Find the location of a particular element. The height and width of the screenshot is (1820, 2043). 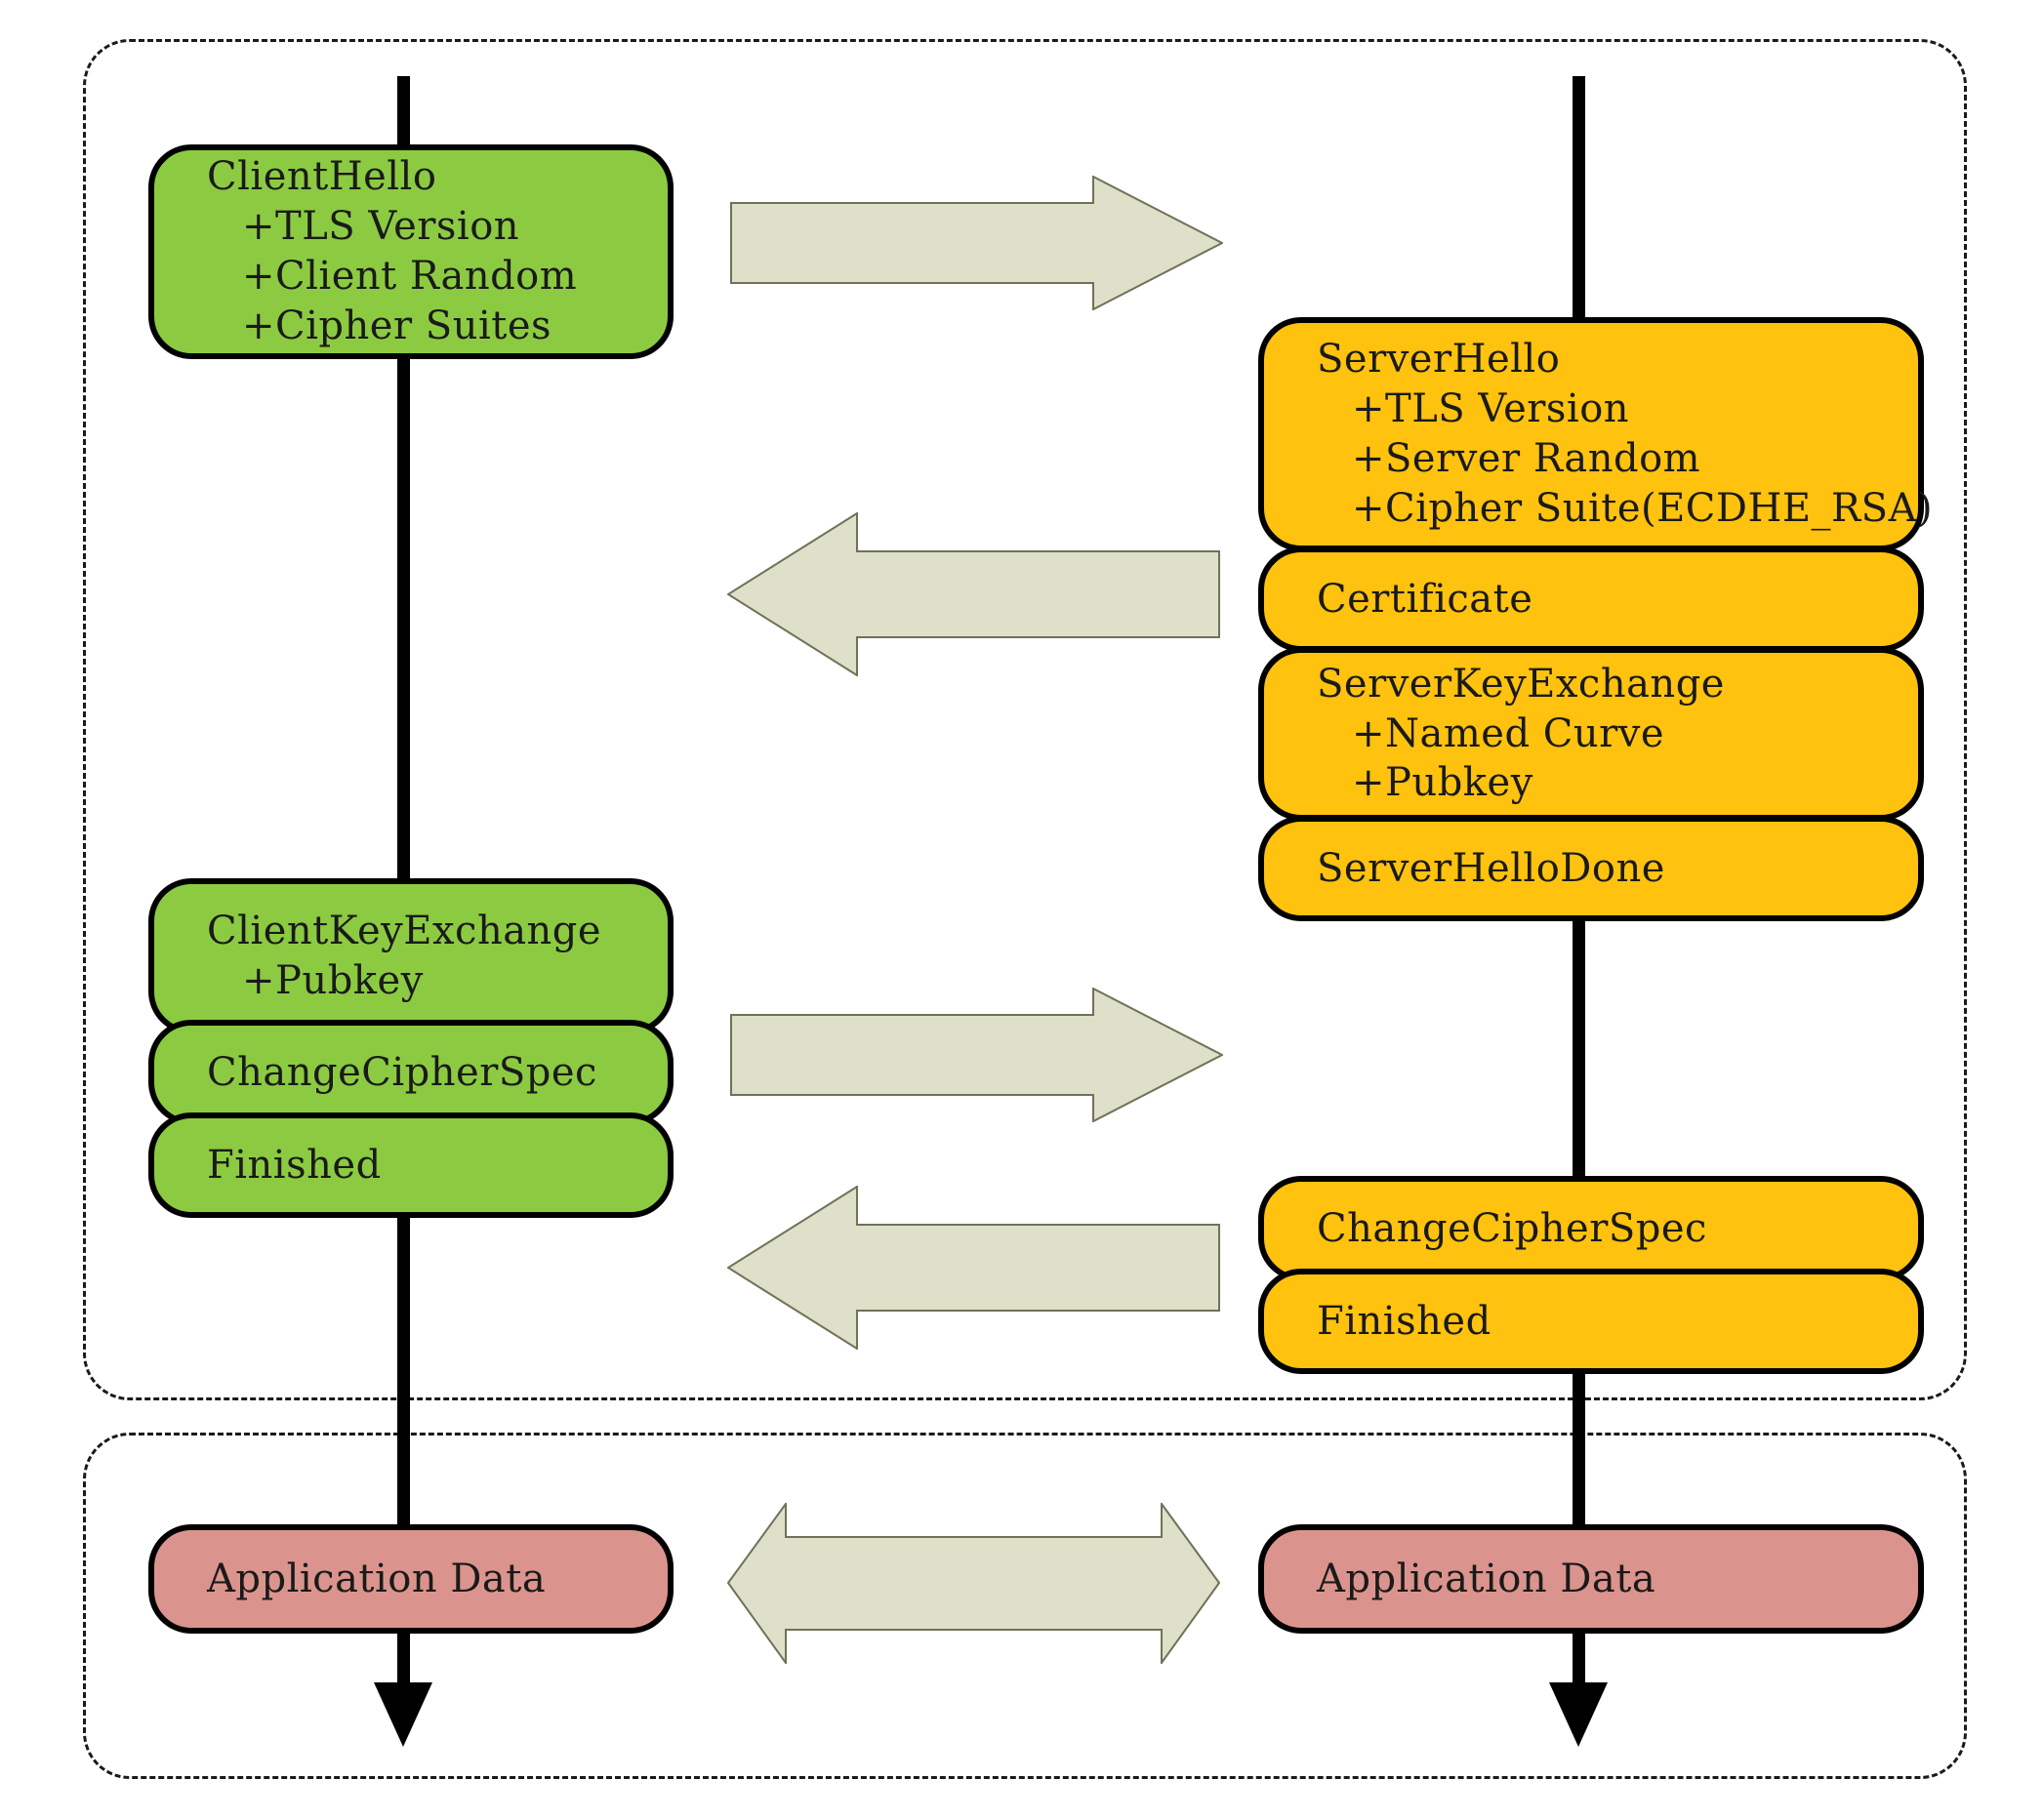

clienthello-tls-version: +TLS Version is located at coordinates (381, 227).